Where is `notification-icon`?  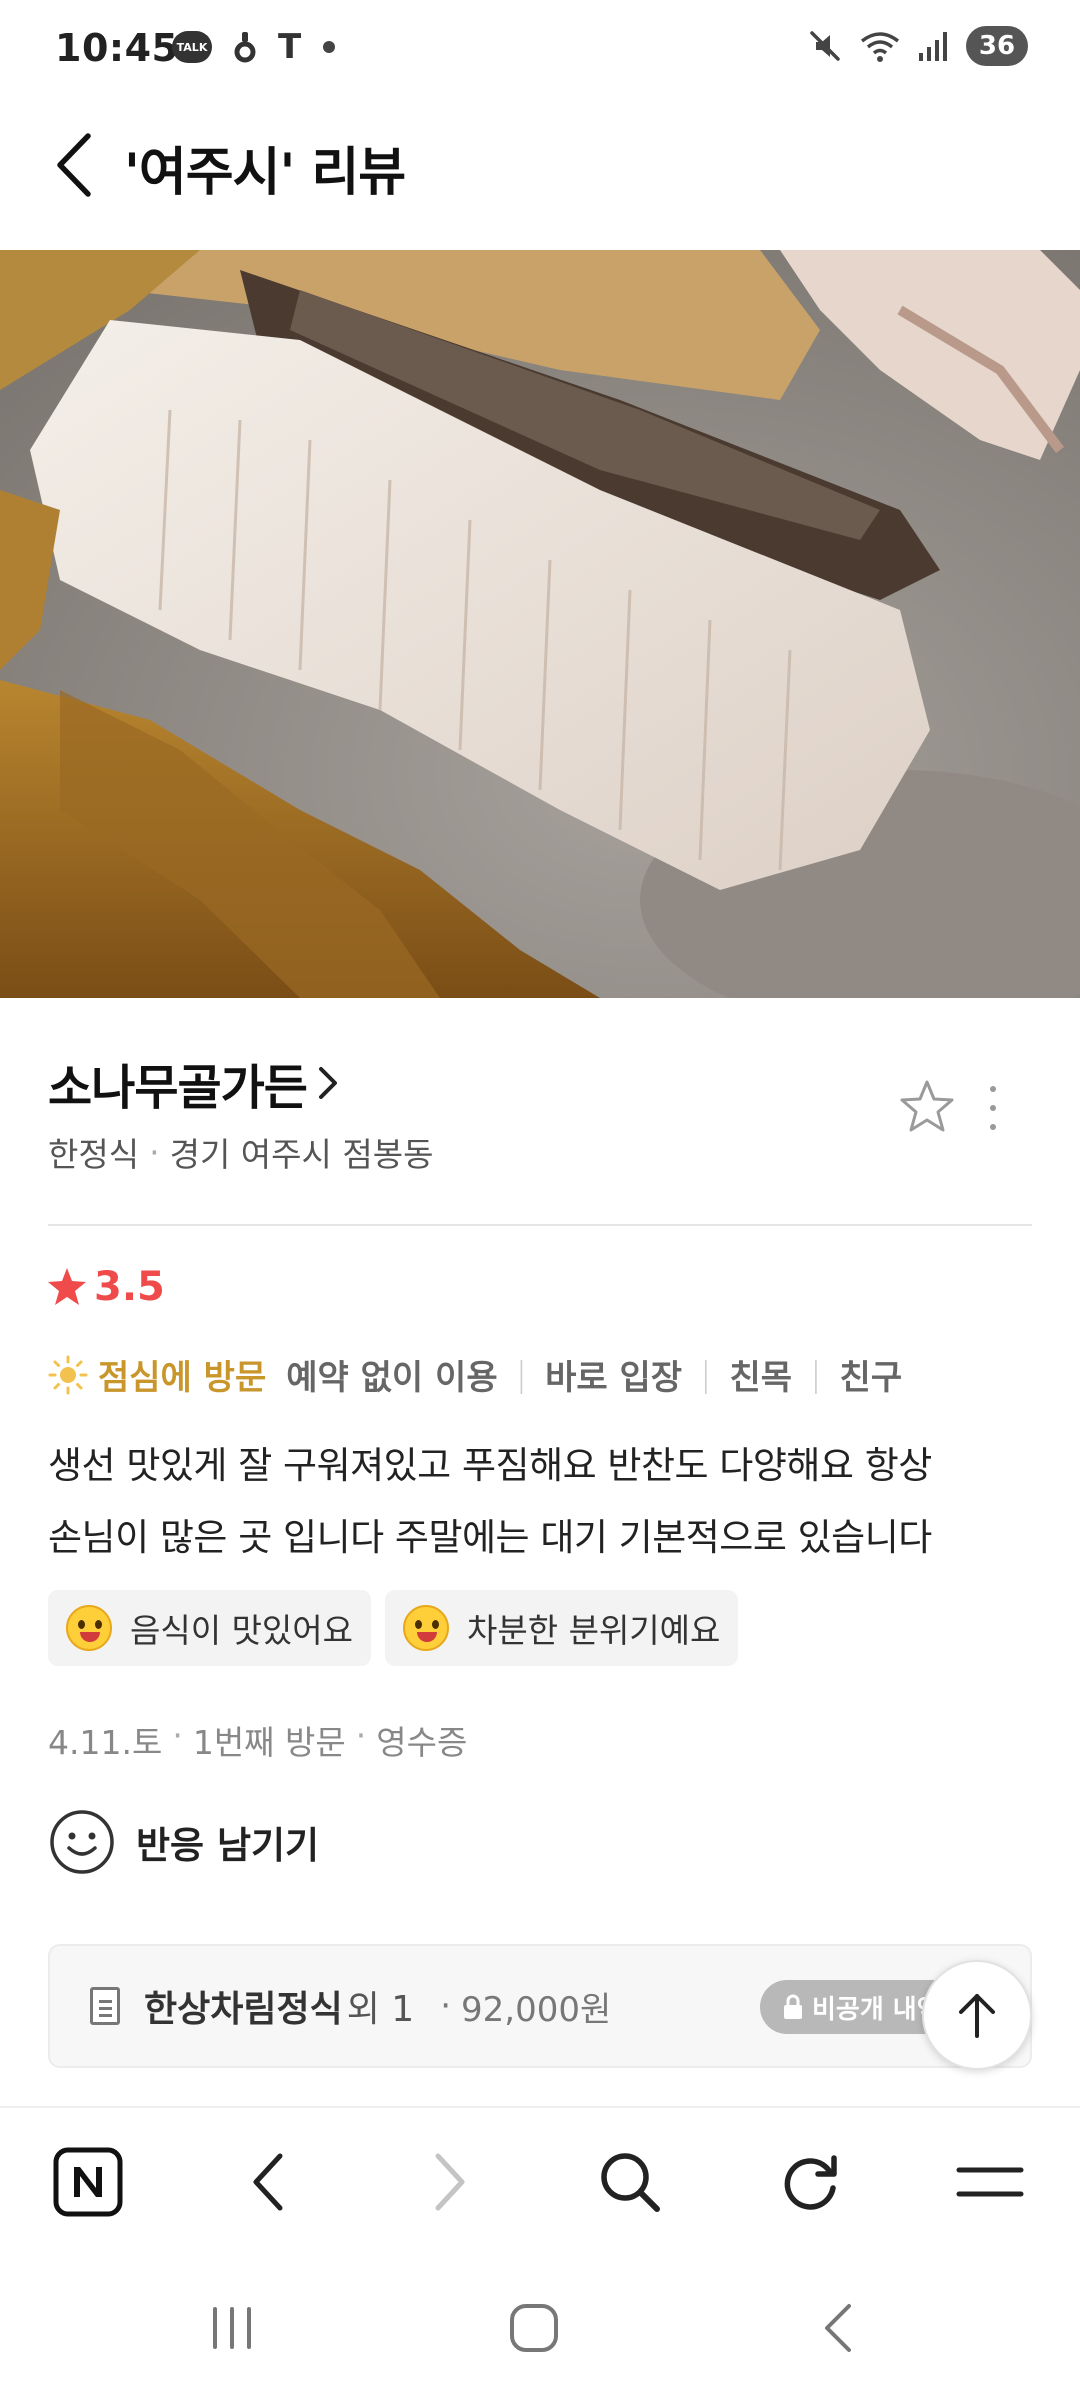 notification-icon is located at coordinates (245, 47).